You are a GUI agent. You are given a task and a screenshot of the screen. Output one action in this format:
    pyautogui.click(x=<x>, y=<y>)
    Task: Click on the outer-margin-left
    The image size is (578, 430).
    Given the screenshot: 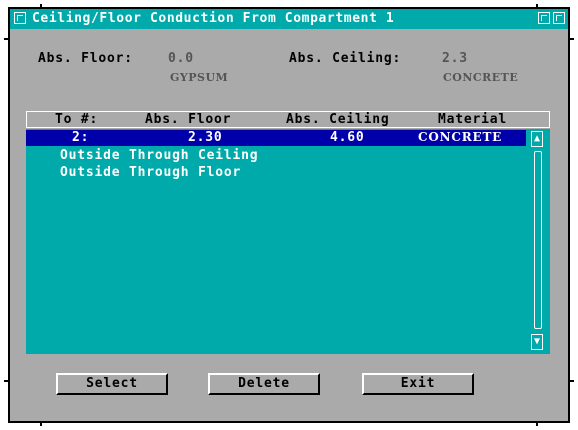 What is the action you would take?
    pyautogui.click(x=4, y=215)
    